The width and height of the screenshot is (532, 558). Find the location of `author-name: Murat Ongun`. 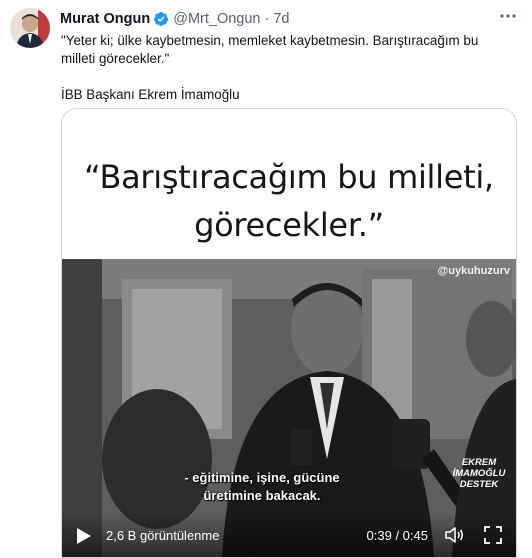

author-name: Murat Ongun is located at coordinates (105, 19).